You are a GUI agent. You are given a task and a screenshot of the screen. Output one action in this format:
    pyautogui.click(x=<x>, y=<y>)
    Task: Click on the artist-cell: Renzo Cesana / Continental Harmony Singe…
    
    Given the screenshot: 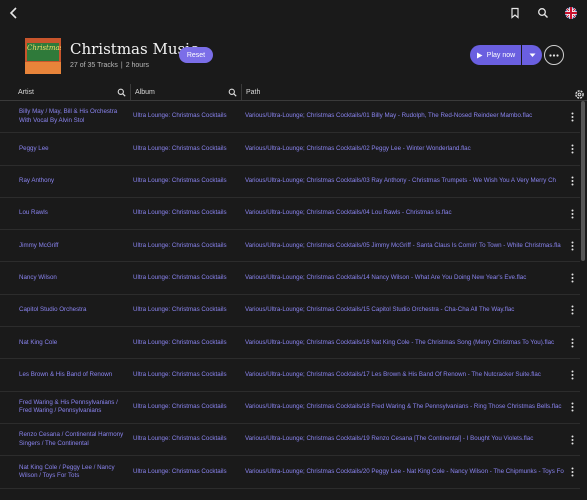 What is the action you would take?
    pyautogui.click(x=74, y=439)
    